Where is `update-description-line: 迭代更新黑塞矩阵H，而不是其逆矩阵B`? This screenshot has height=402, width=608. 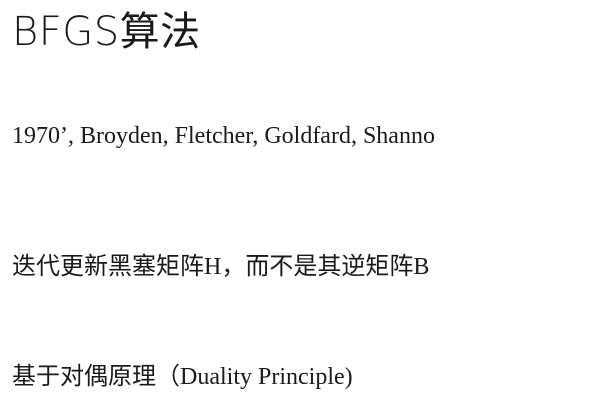 update-description-line: 迭代更新黑塞矩阵H，而不是其逆矩阵B is located at coordinates (221, 267).